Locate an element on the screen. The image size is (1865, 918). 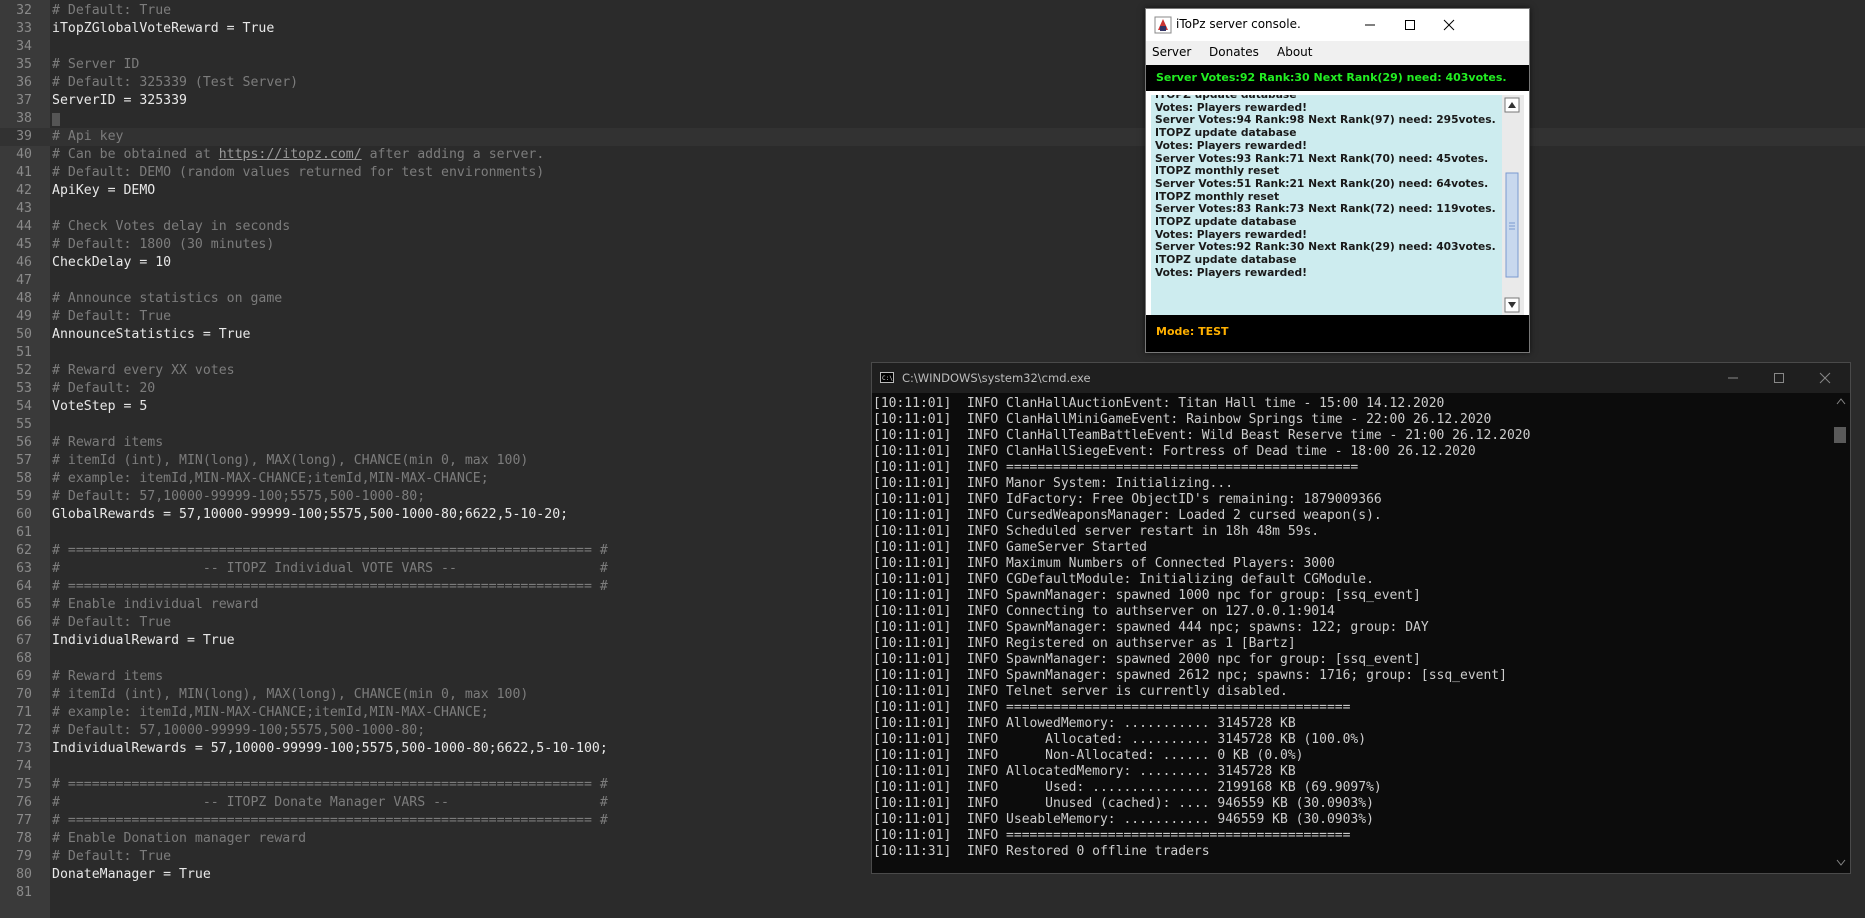
close-button is located at coordinates (1449, 25).